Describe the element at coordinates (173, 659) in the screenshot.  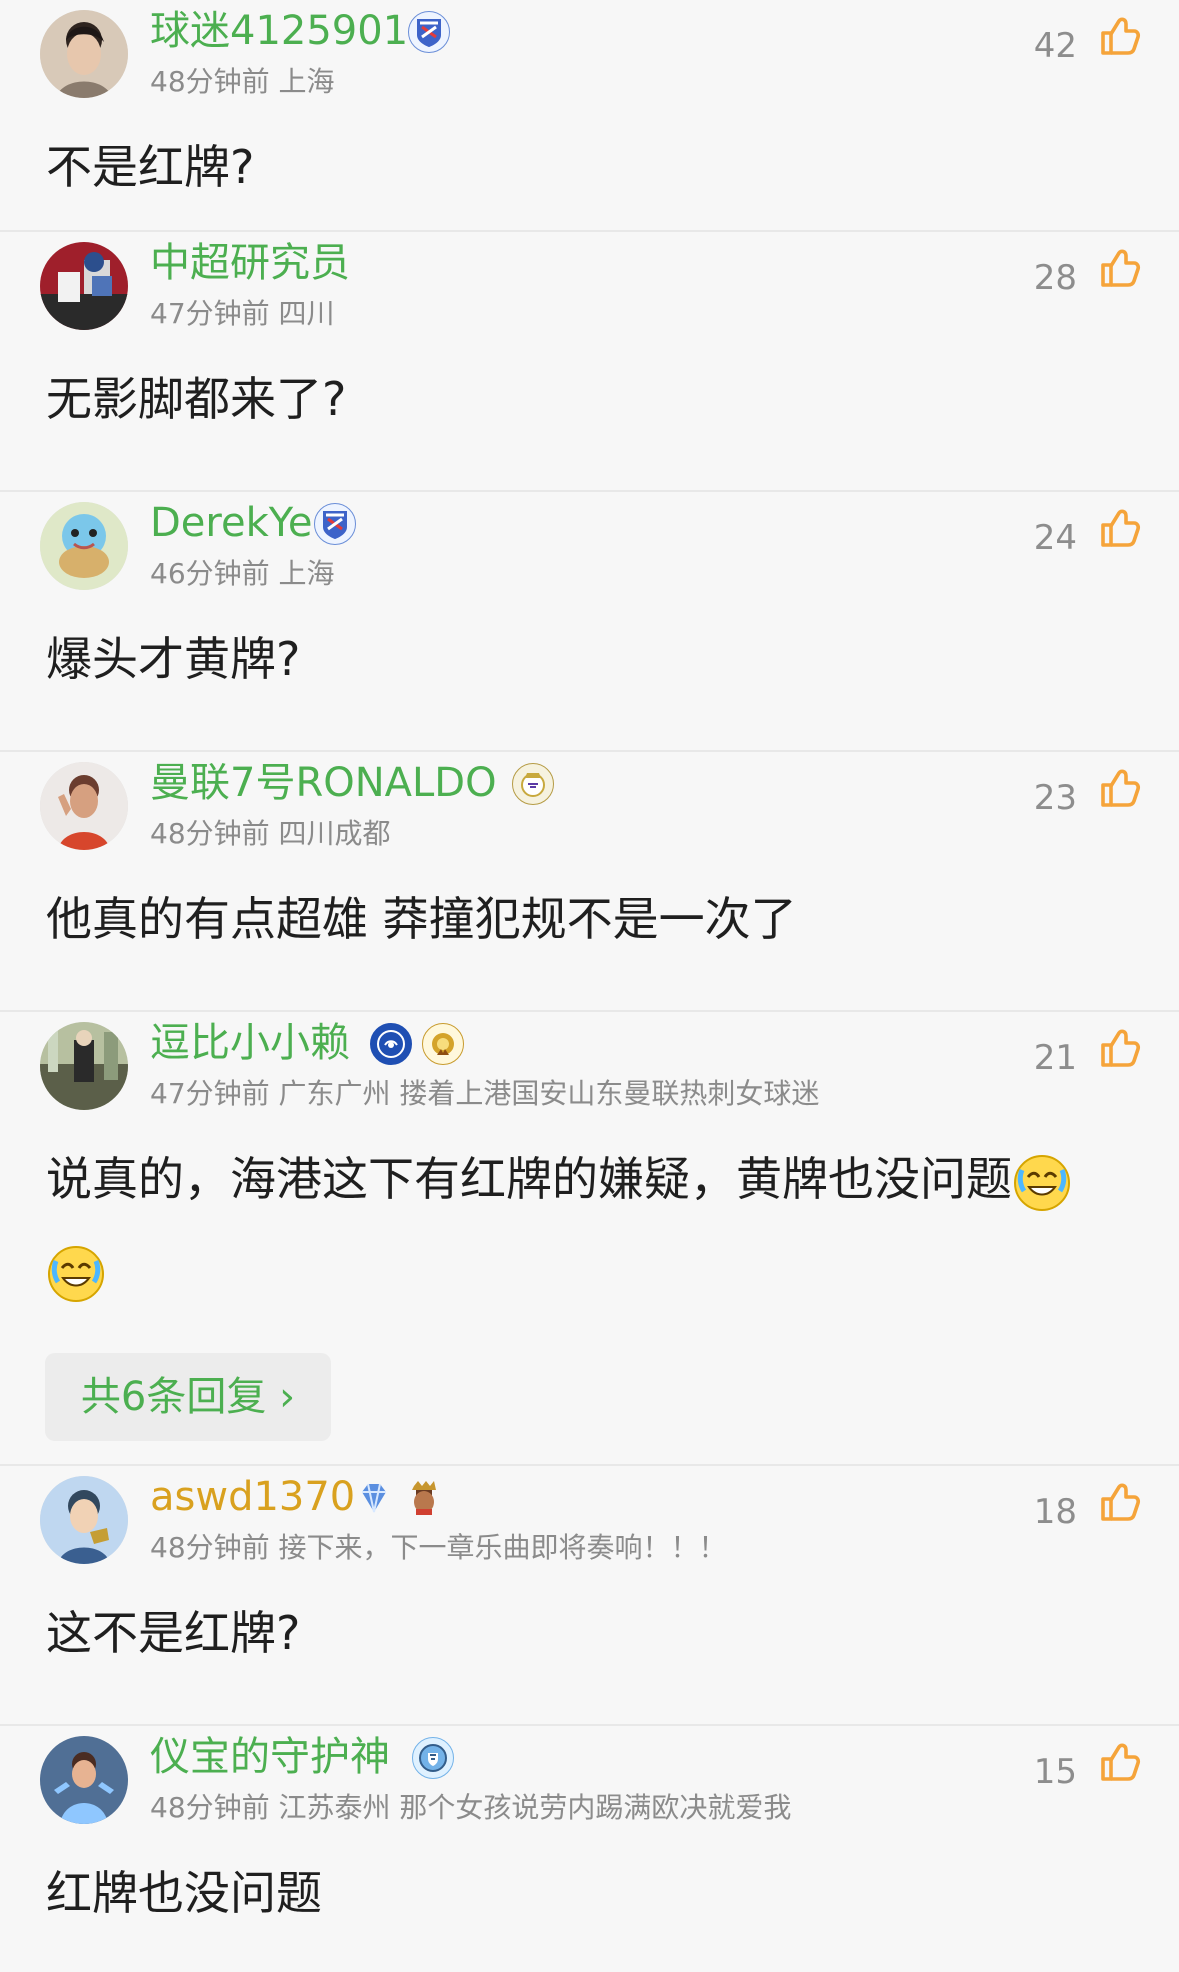
I see `comment-text: 爆头才黄牌?` at that location.